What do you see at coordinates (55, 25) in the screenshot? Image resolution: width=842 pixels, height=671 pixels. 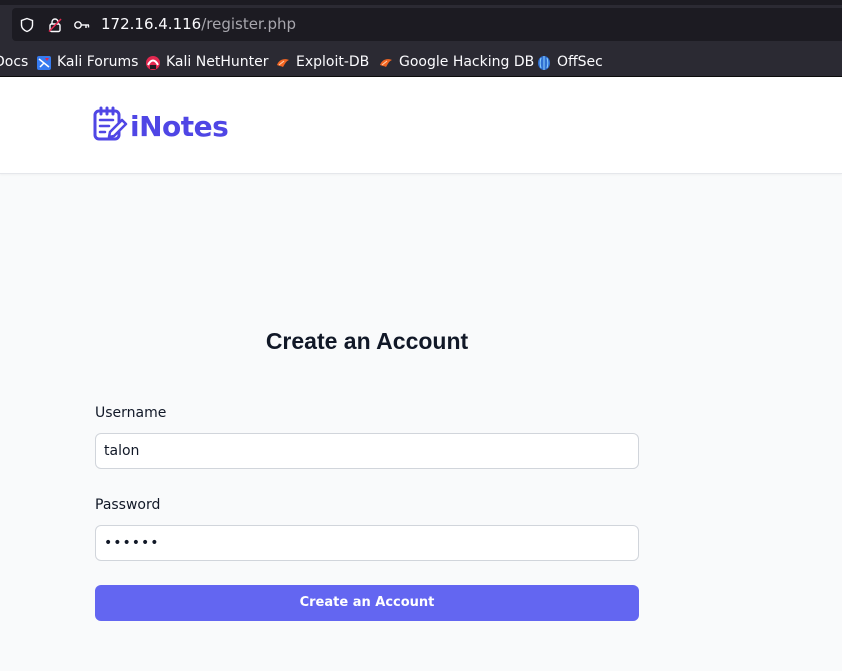 I see `insecure-lock-icon` at bounding box center [55, 25].